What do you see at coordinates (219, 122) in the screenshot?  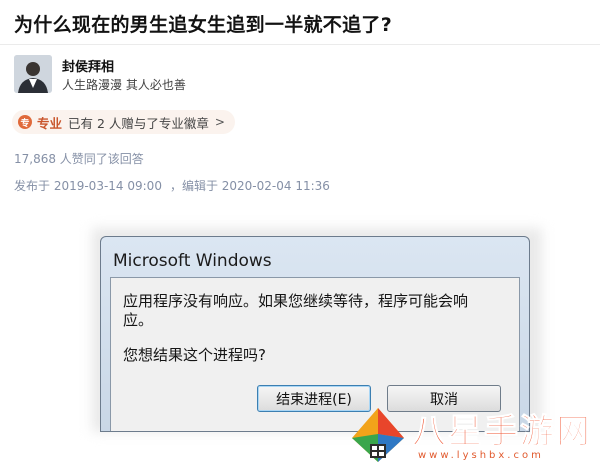 I see `chevron-right-icon: >` at bounding box center [219, 122].